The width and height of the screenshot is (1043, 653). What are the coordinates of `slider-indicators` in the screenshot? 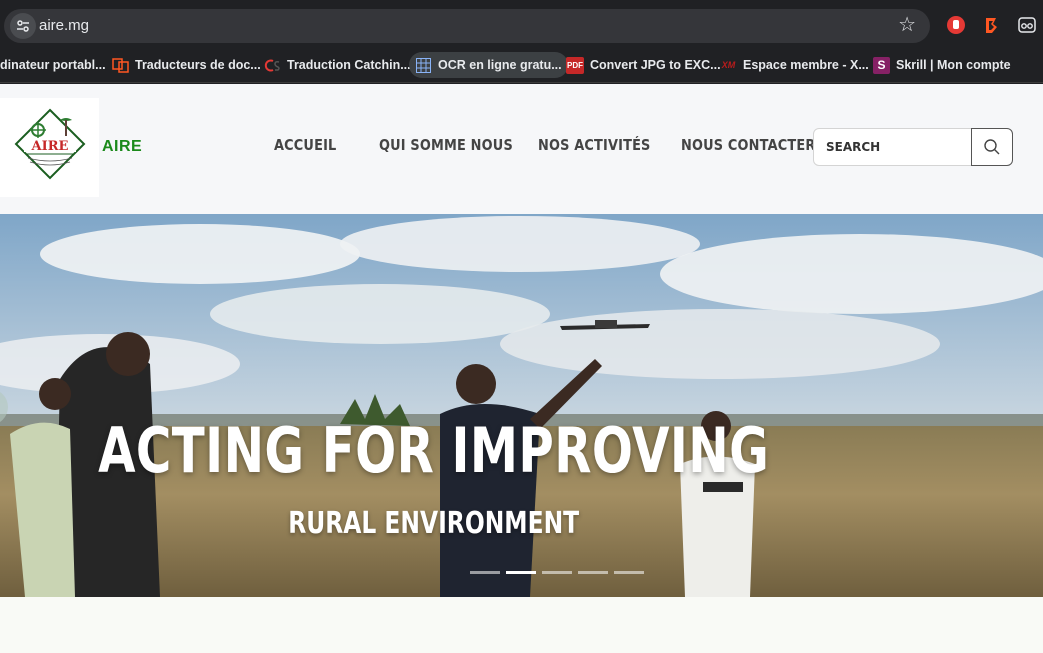 It's located at (557, 572).